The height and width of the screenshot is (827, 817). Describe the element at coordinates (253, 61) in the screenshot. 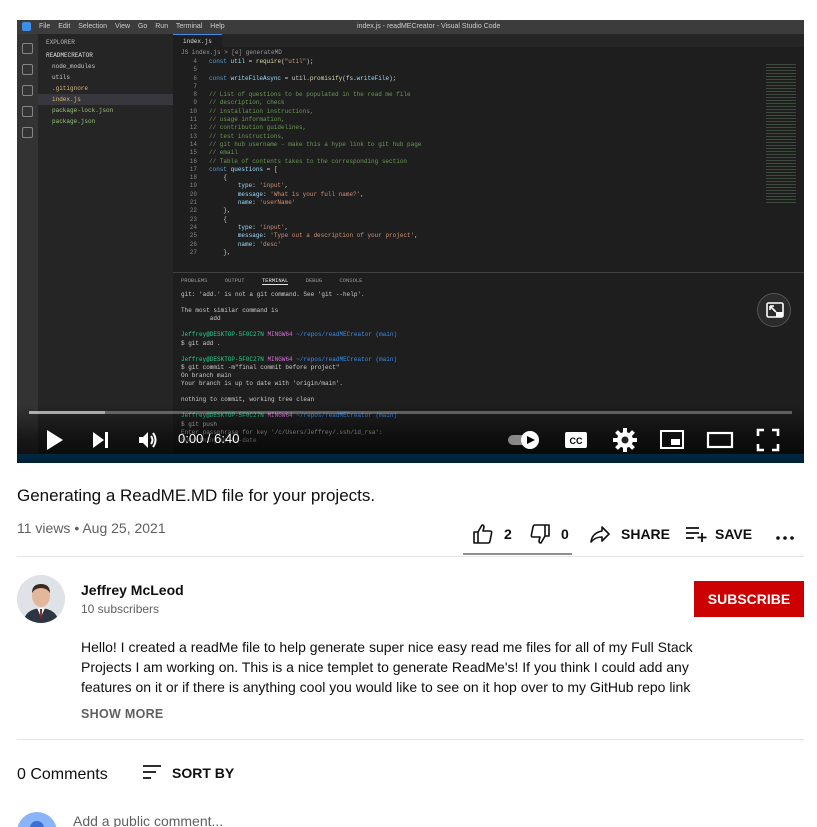

I see `code-line: 4 const util = require("util");` at that location.